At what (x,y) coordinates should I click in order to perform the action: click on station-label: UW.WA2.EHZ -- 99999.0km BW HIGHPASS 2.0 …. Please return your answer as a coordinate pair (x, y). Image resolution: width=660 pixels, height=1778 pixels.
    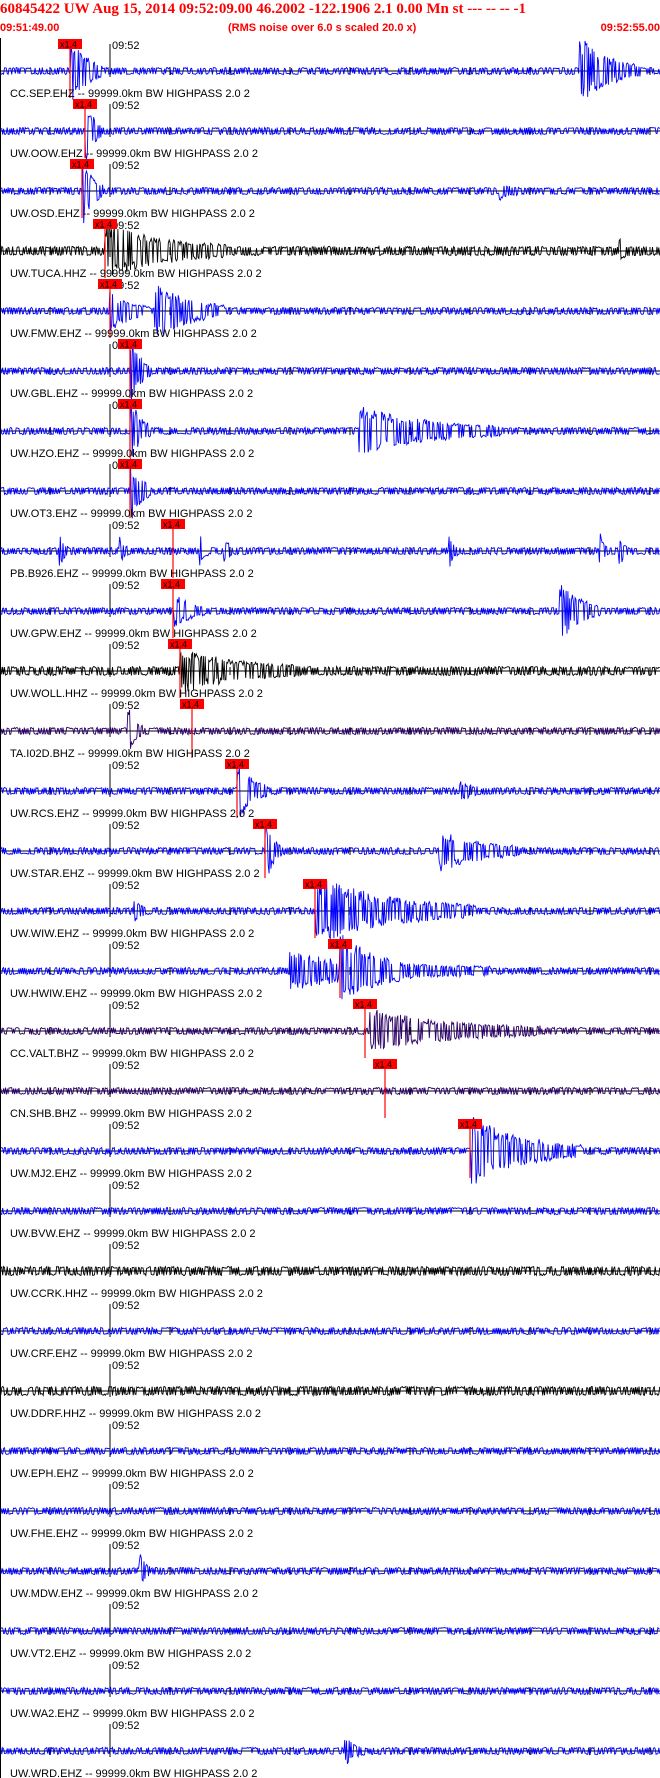
    Looking at the image, I should click on (132, 1714).